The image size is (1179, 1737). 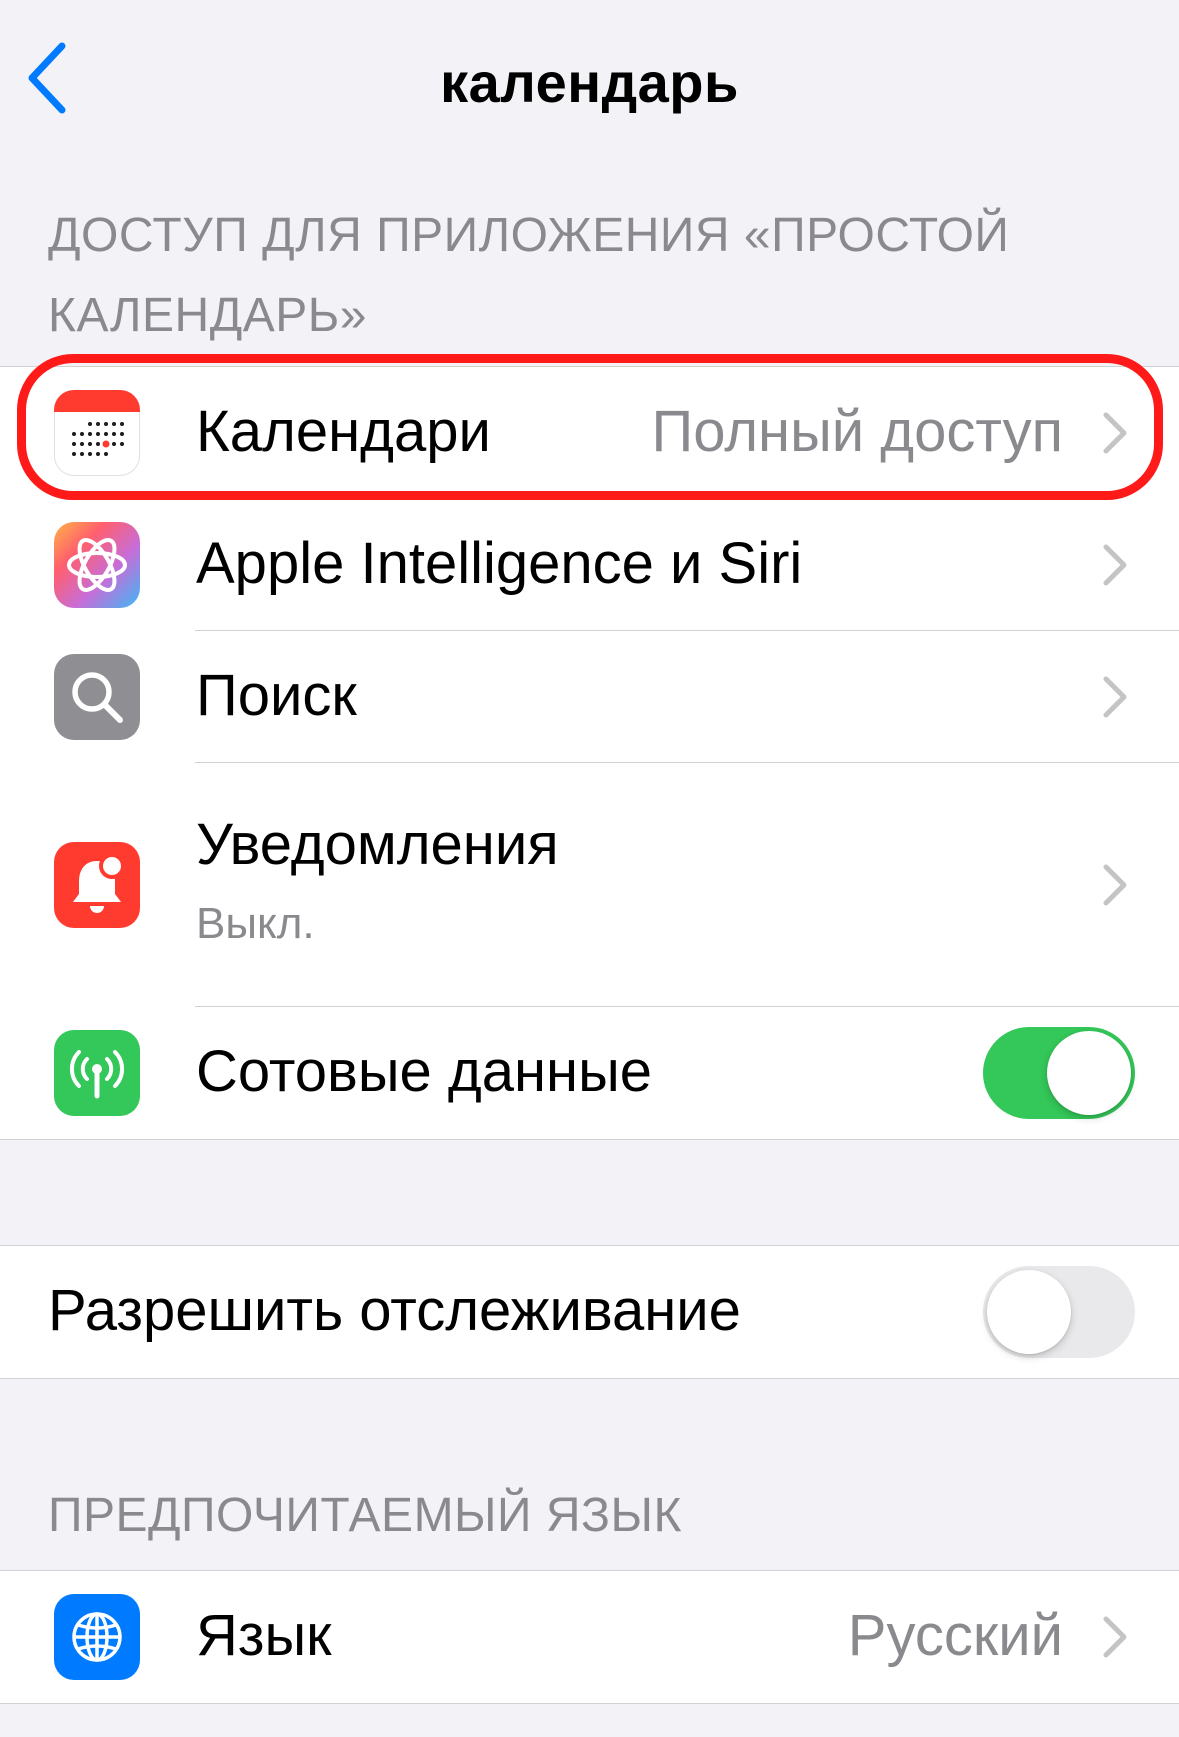 I want to click on globe-icon, so click(x=97, y=1637).